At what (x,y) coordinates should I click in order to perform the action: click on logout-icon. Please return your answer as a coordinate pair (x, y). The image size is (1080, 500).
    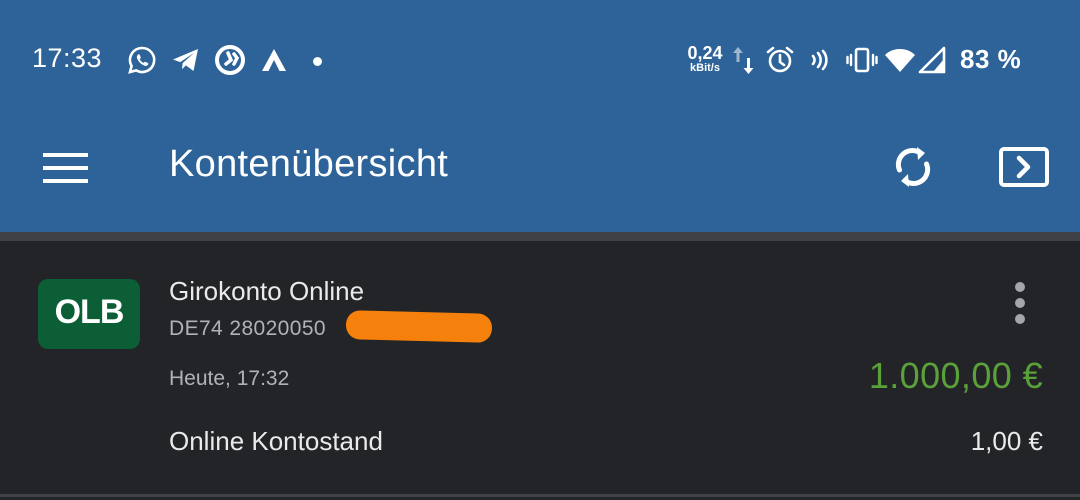
    Looking at the image, I should click on (1024, 167).